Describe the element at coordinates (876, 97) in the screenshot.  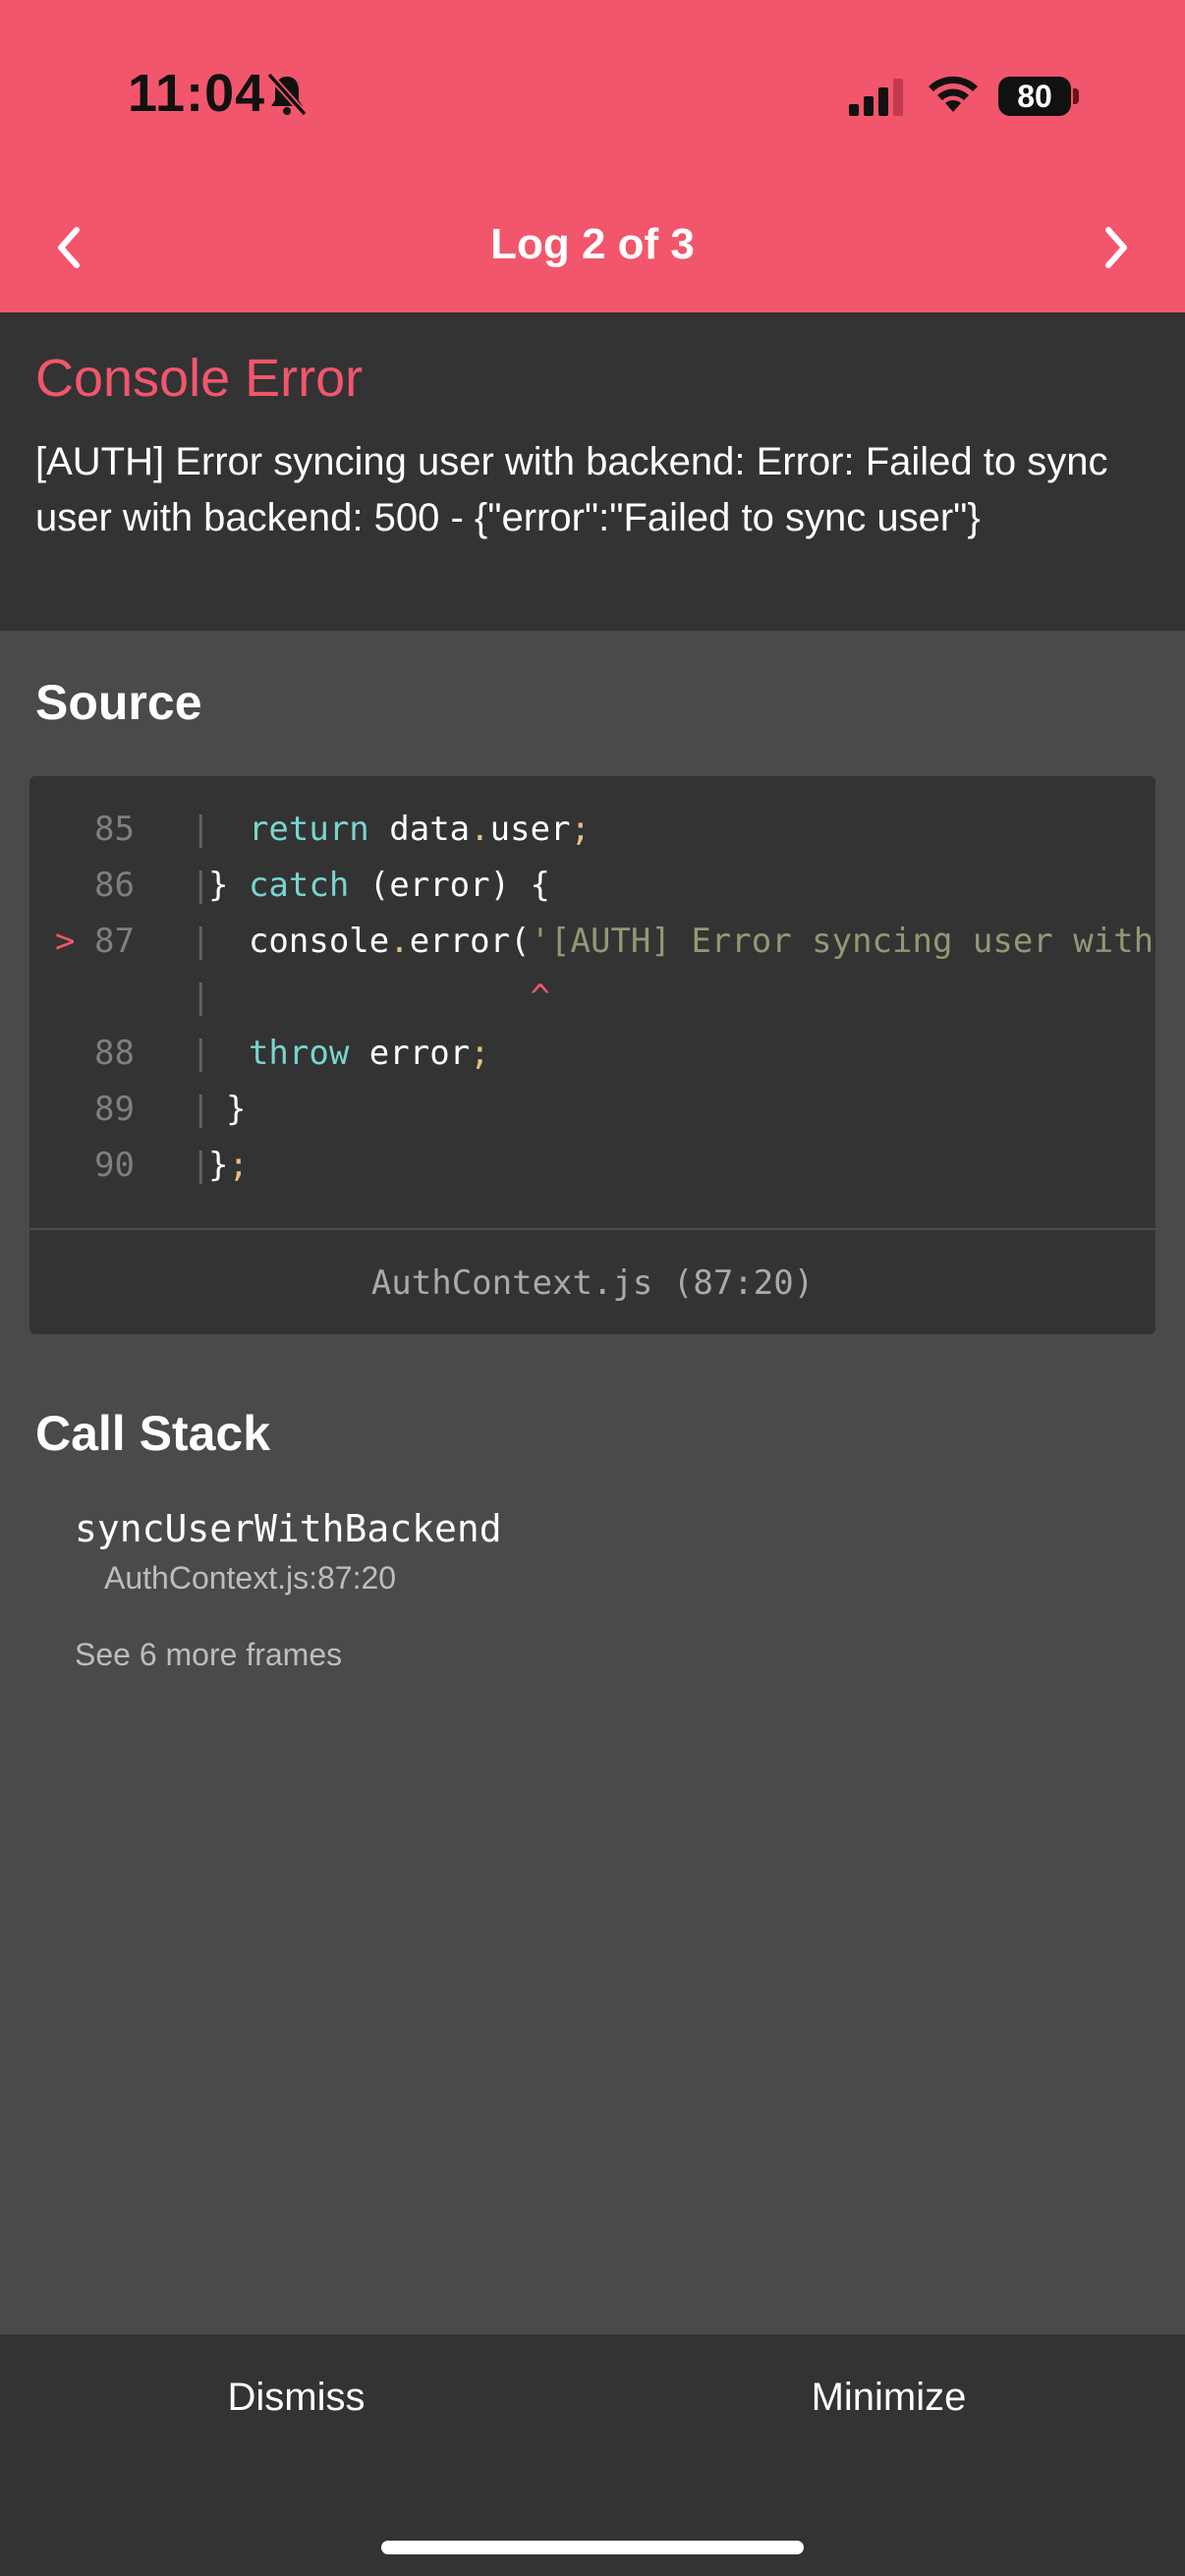
I see `signal-icon` at that location.